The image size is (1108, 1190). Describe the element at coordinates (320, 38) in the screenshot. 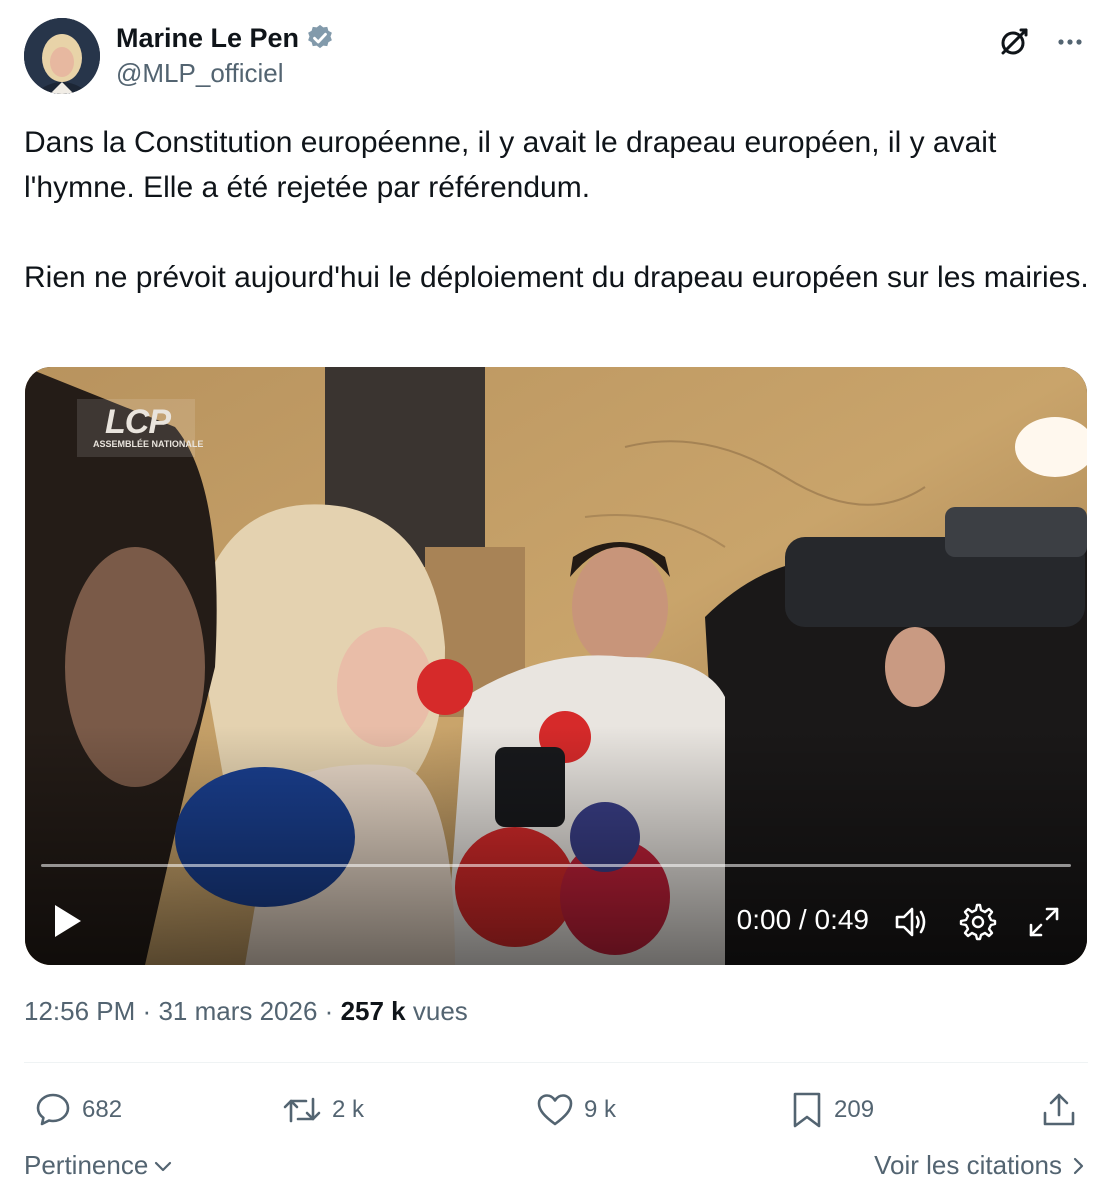

I see `verified-badge-icon` at that location.